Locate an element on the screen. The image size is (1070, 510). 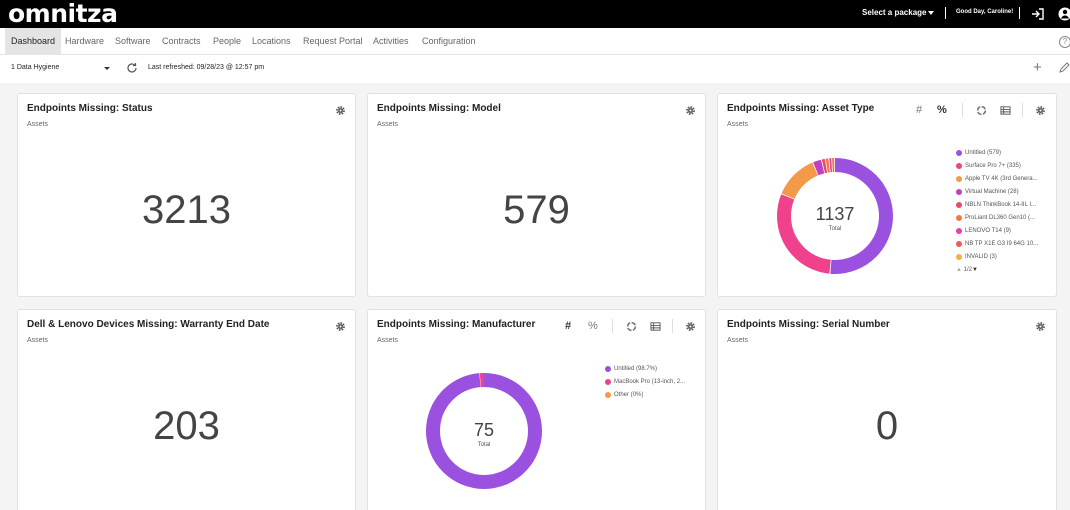
legend-next-icon: ▼ is located at coordinates (975, 270).